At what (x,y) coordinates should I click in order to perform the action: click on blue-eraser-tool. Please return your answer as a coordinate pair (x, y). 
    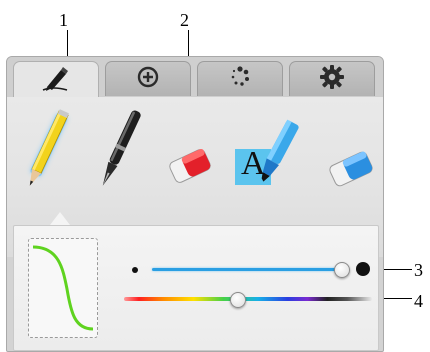
    Looking at the image, I should click on (351, 169).